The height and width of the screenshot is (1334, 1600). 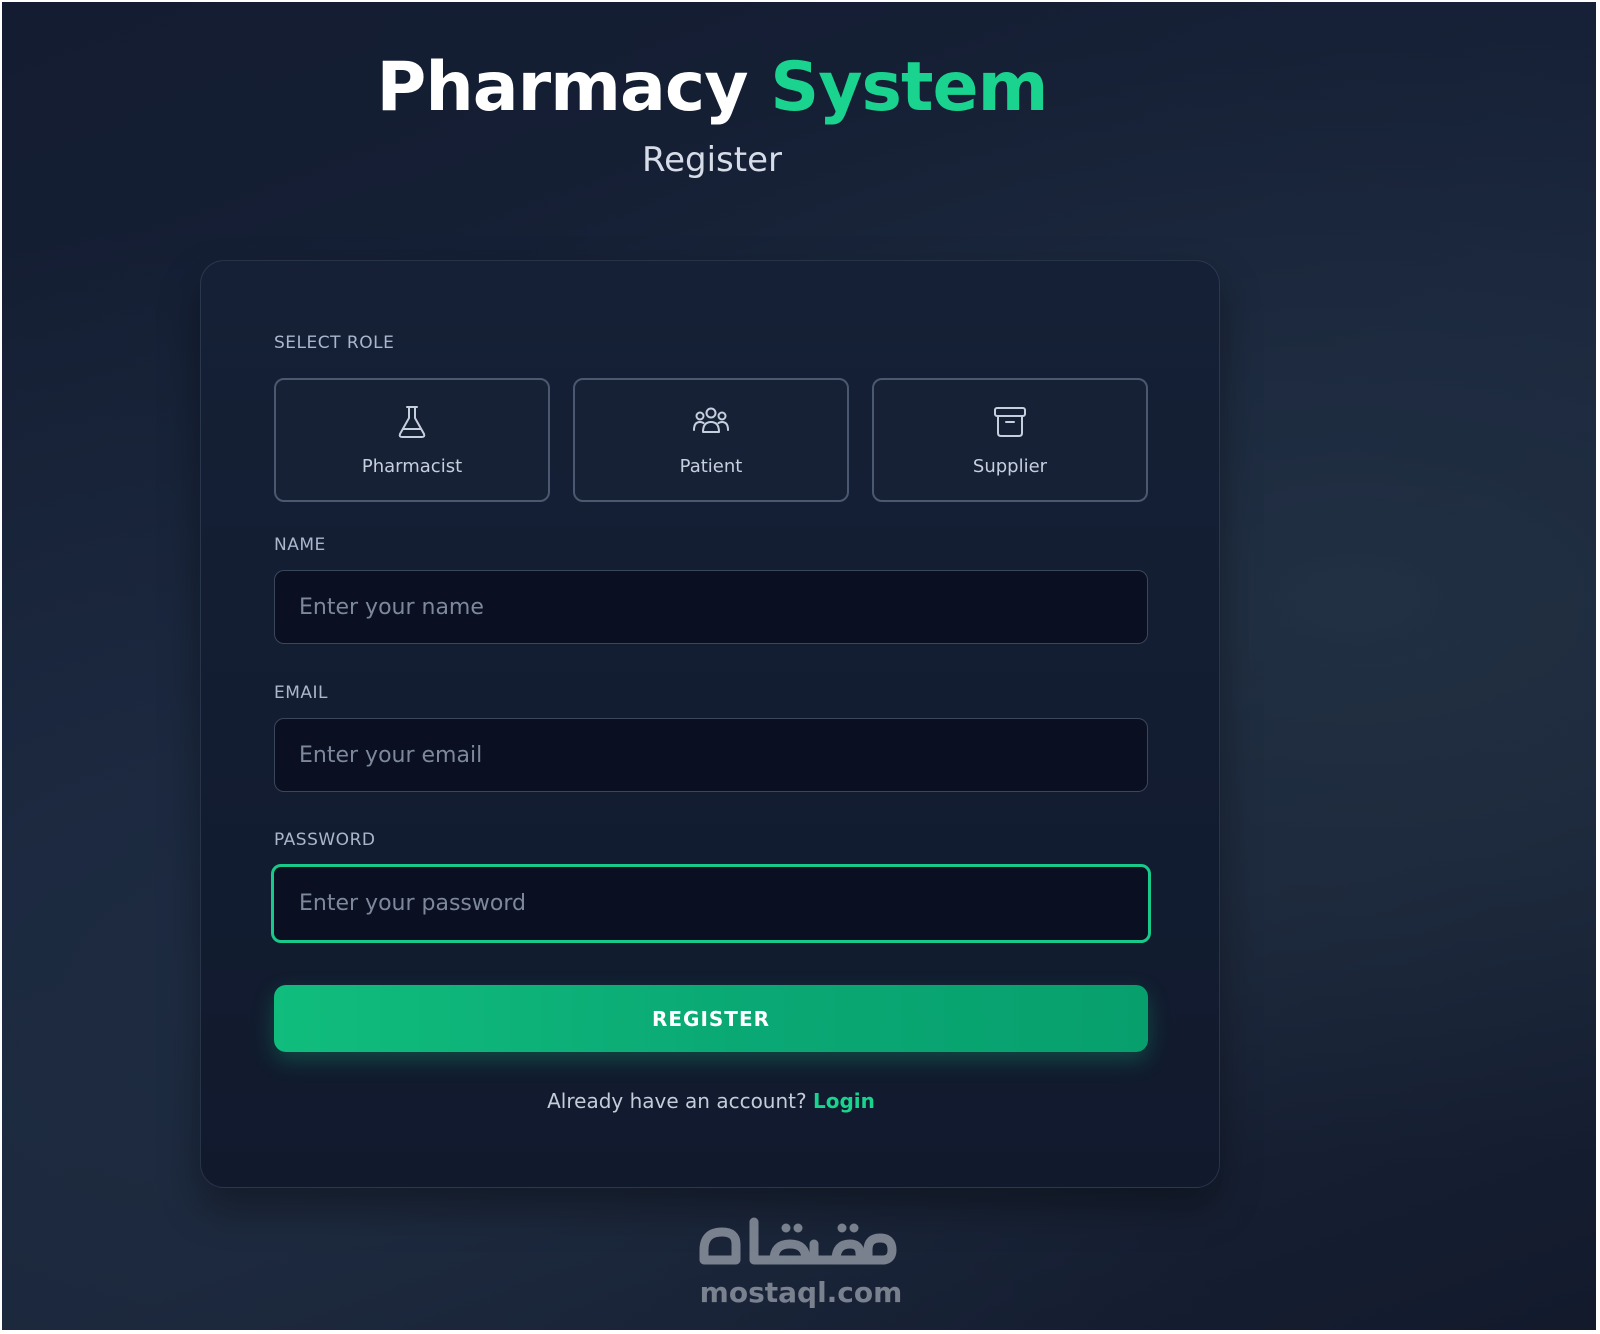 I want to click on role-option-pharmacist: Pharmacist, so click(x=412, y=440).